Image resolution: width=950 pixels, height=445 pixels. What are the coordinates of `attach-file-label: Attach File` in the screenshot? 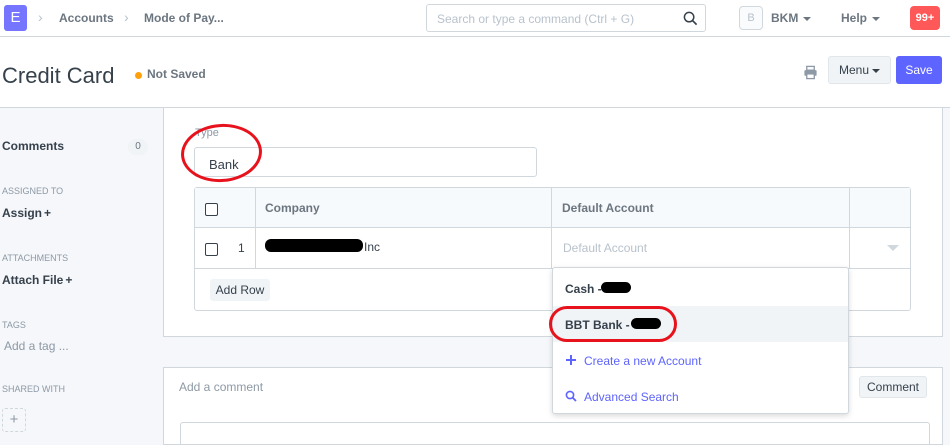 It's located at (33, 280).